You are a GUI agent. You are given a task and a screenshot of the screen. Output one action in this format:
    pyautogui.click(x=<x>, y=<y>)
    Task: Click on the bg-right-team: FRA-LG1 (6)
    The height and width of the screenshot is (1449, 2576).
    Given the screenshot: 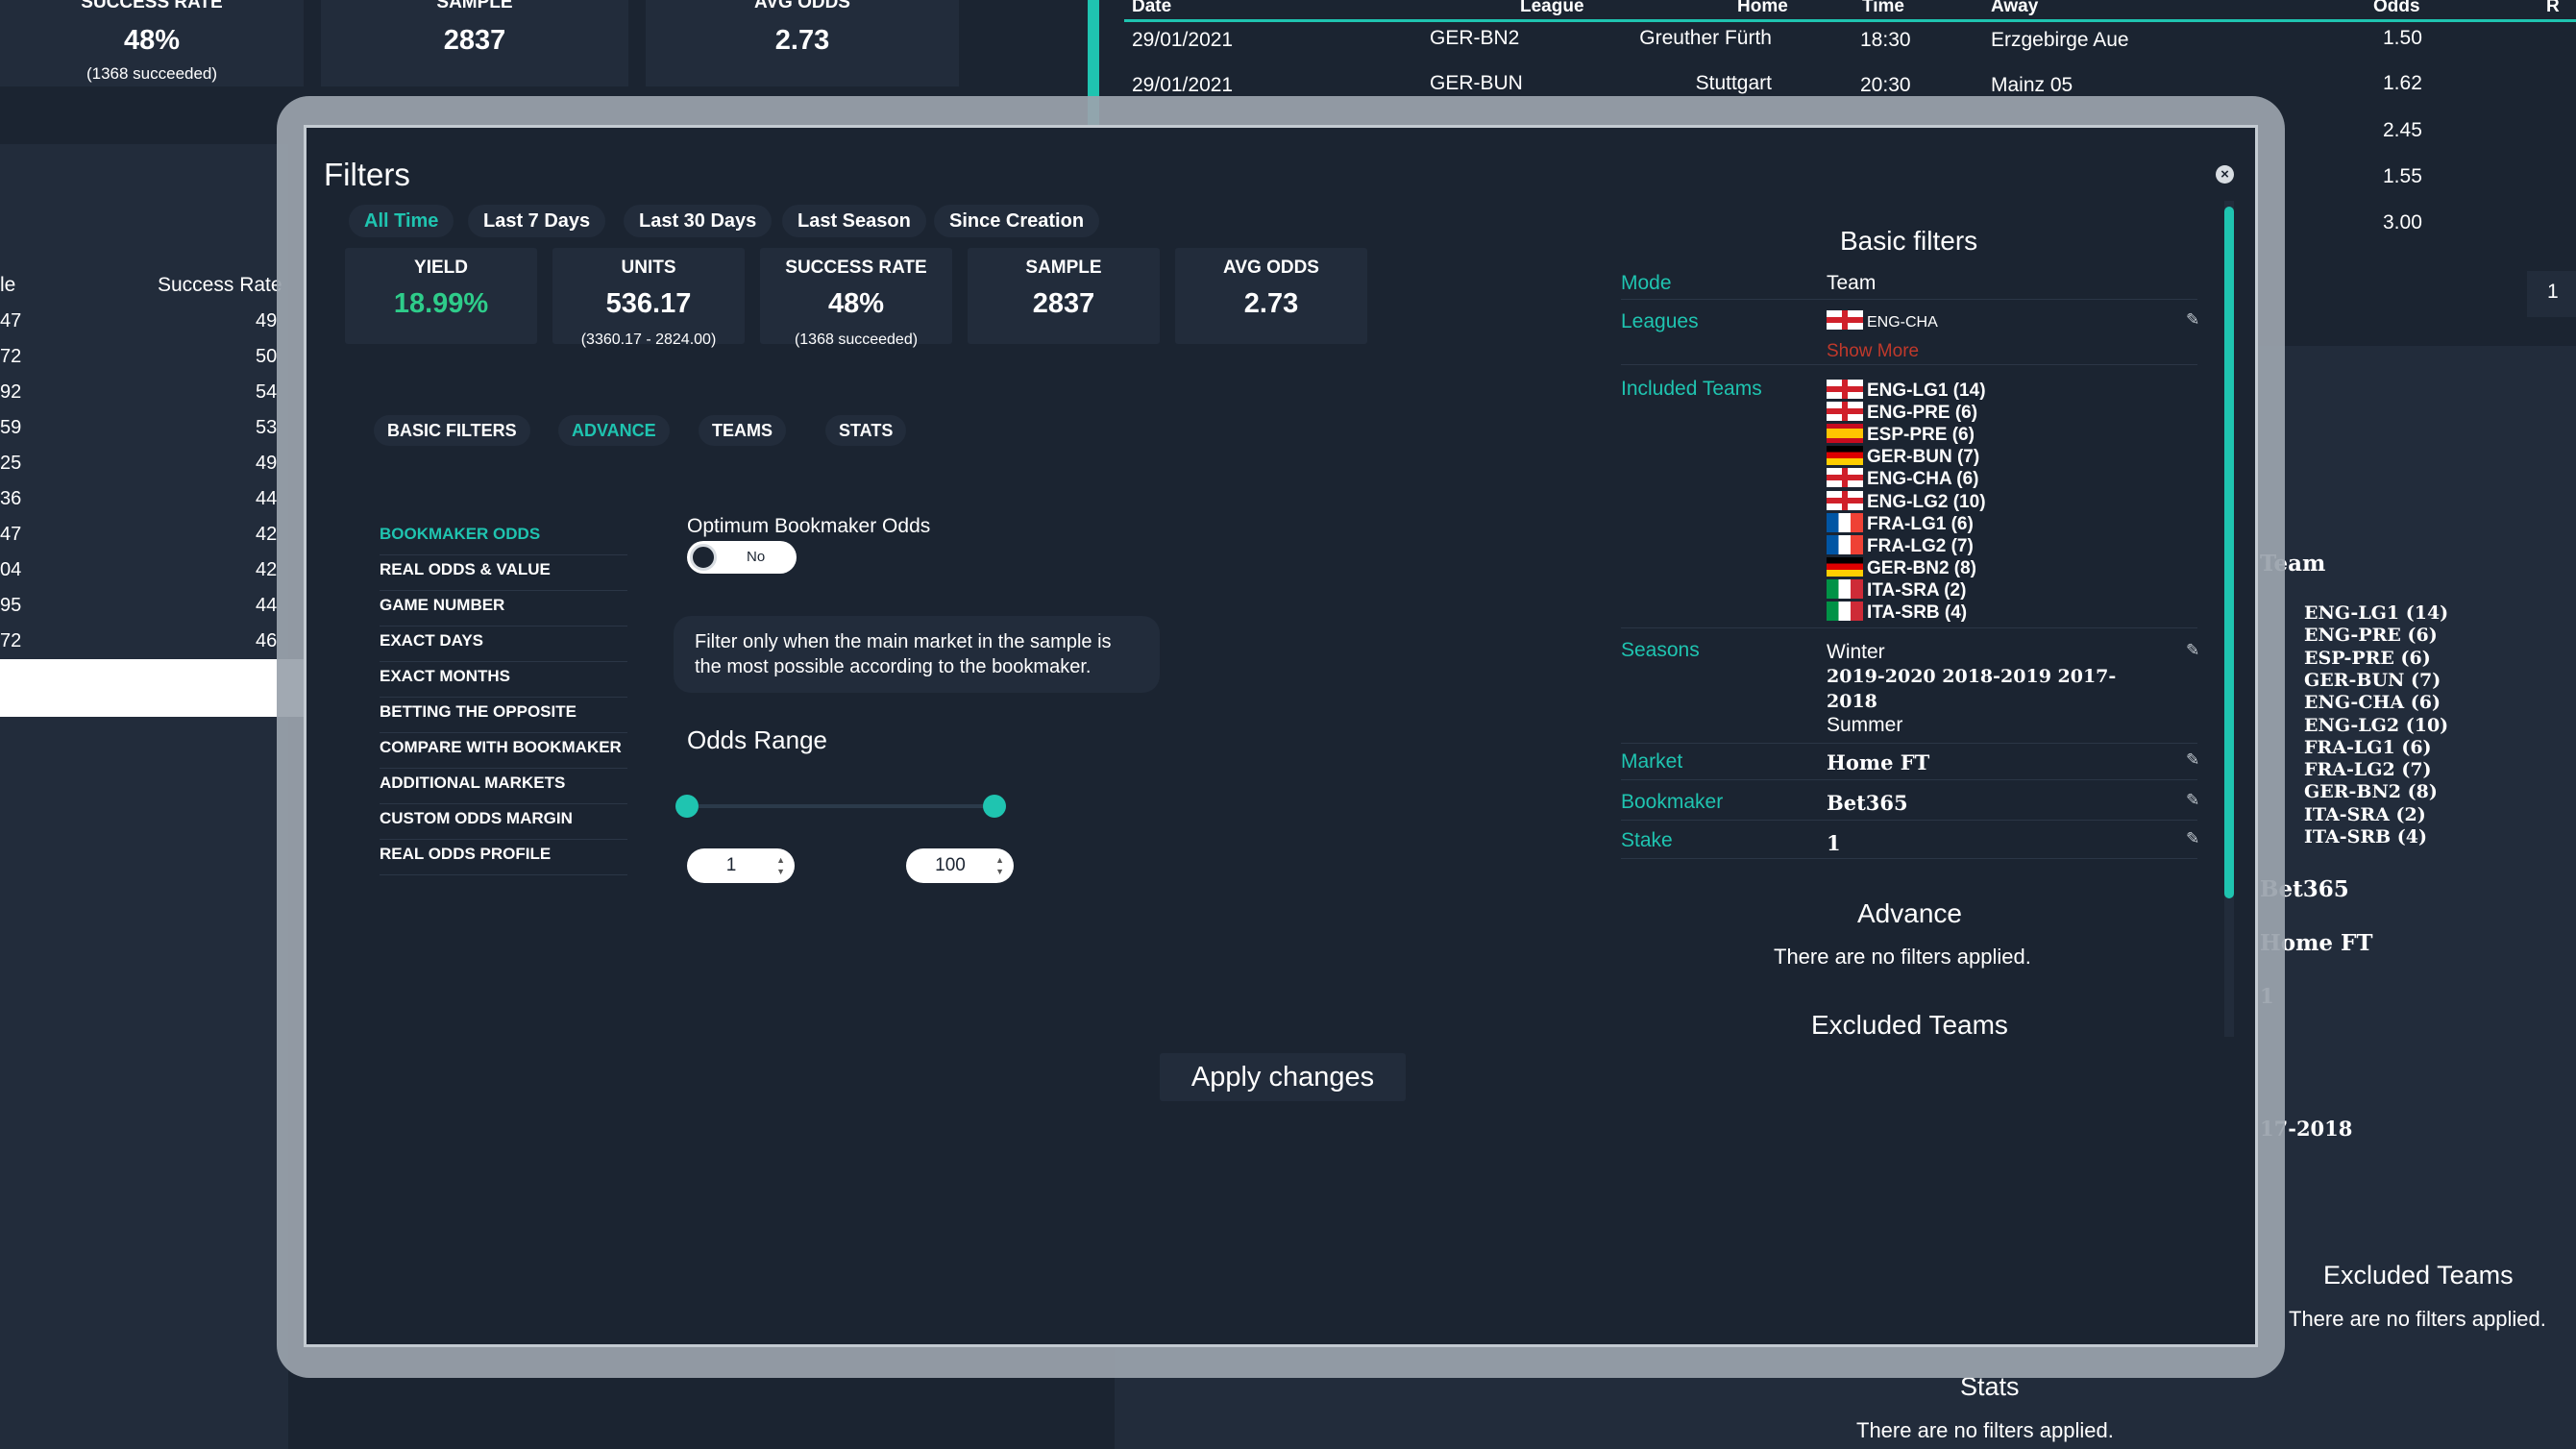 What is the action you would take?
    pyautogui.click(x=2368, y=747)
    